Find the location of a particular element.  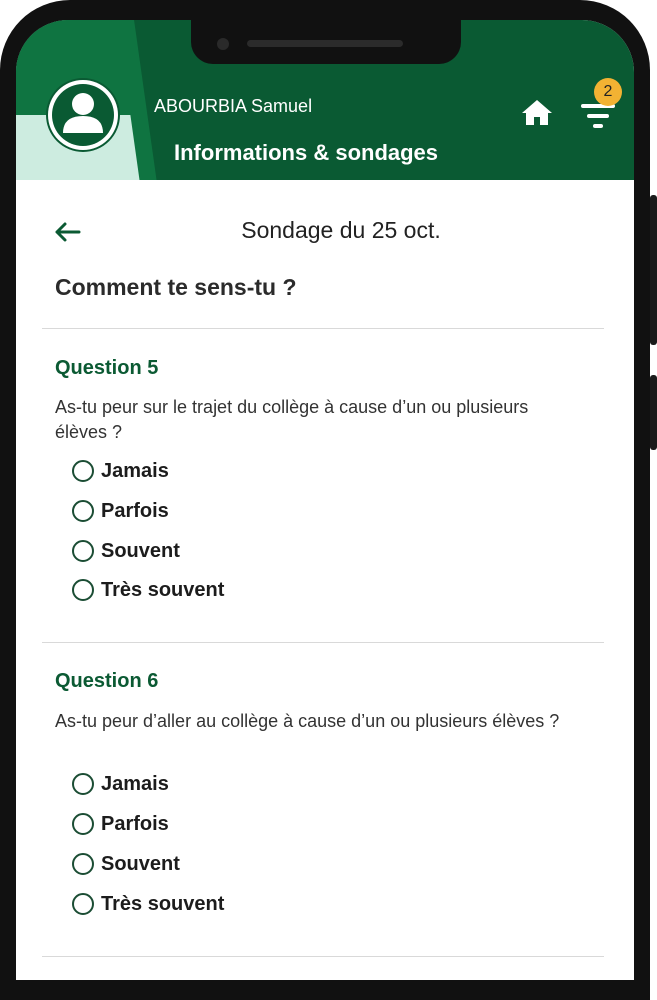

question-label: Question 5 is located at coordinates (107, 368).